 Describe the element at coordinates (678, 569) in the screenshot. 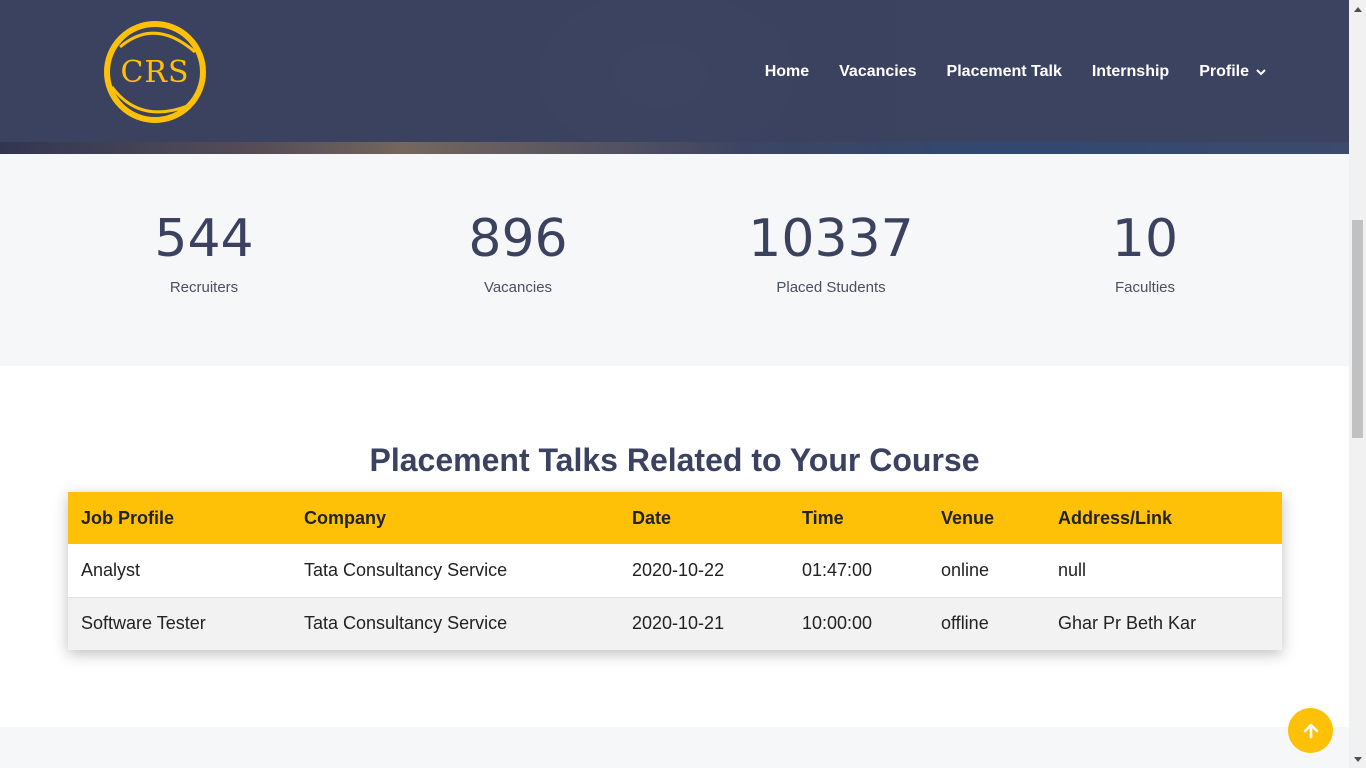

I see `cell-date: 2020-10-22` at that location.